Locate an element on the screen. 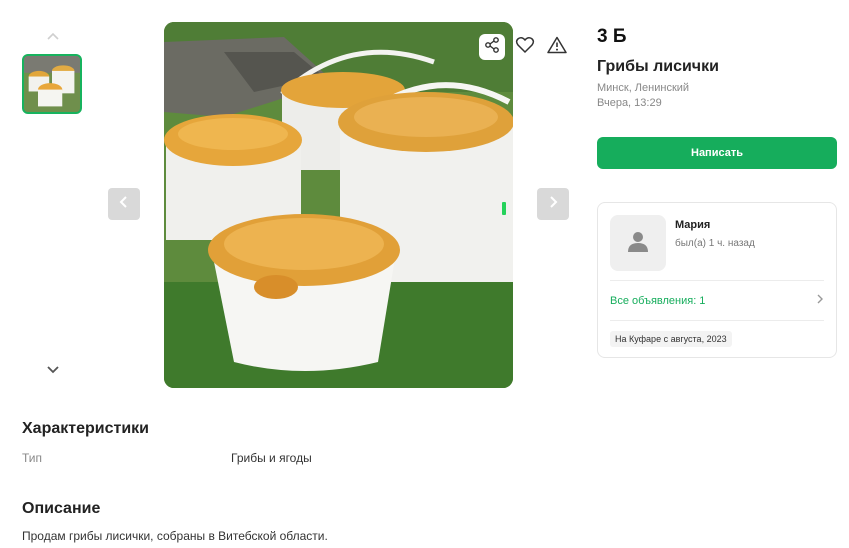 Image resolution: width=849 pixels, height=548 pixels. user-icon is located at coordinates (638, 243).